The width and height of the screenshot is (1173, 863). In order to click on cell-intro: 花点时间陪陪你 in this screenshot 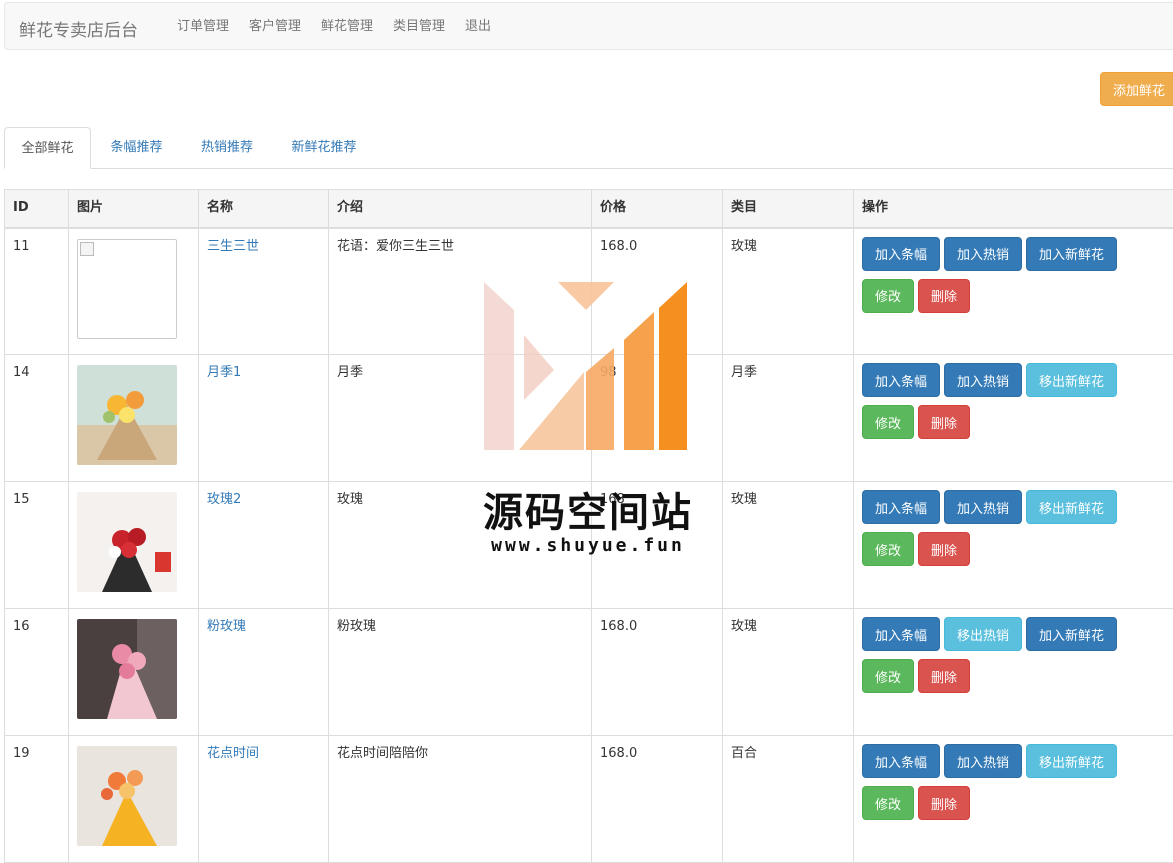, I will do `click(460, 799)`.